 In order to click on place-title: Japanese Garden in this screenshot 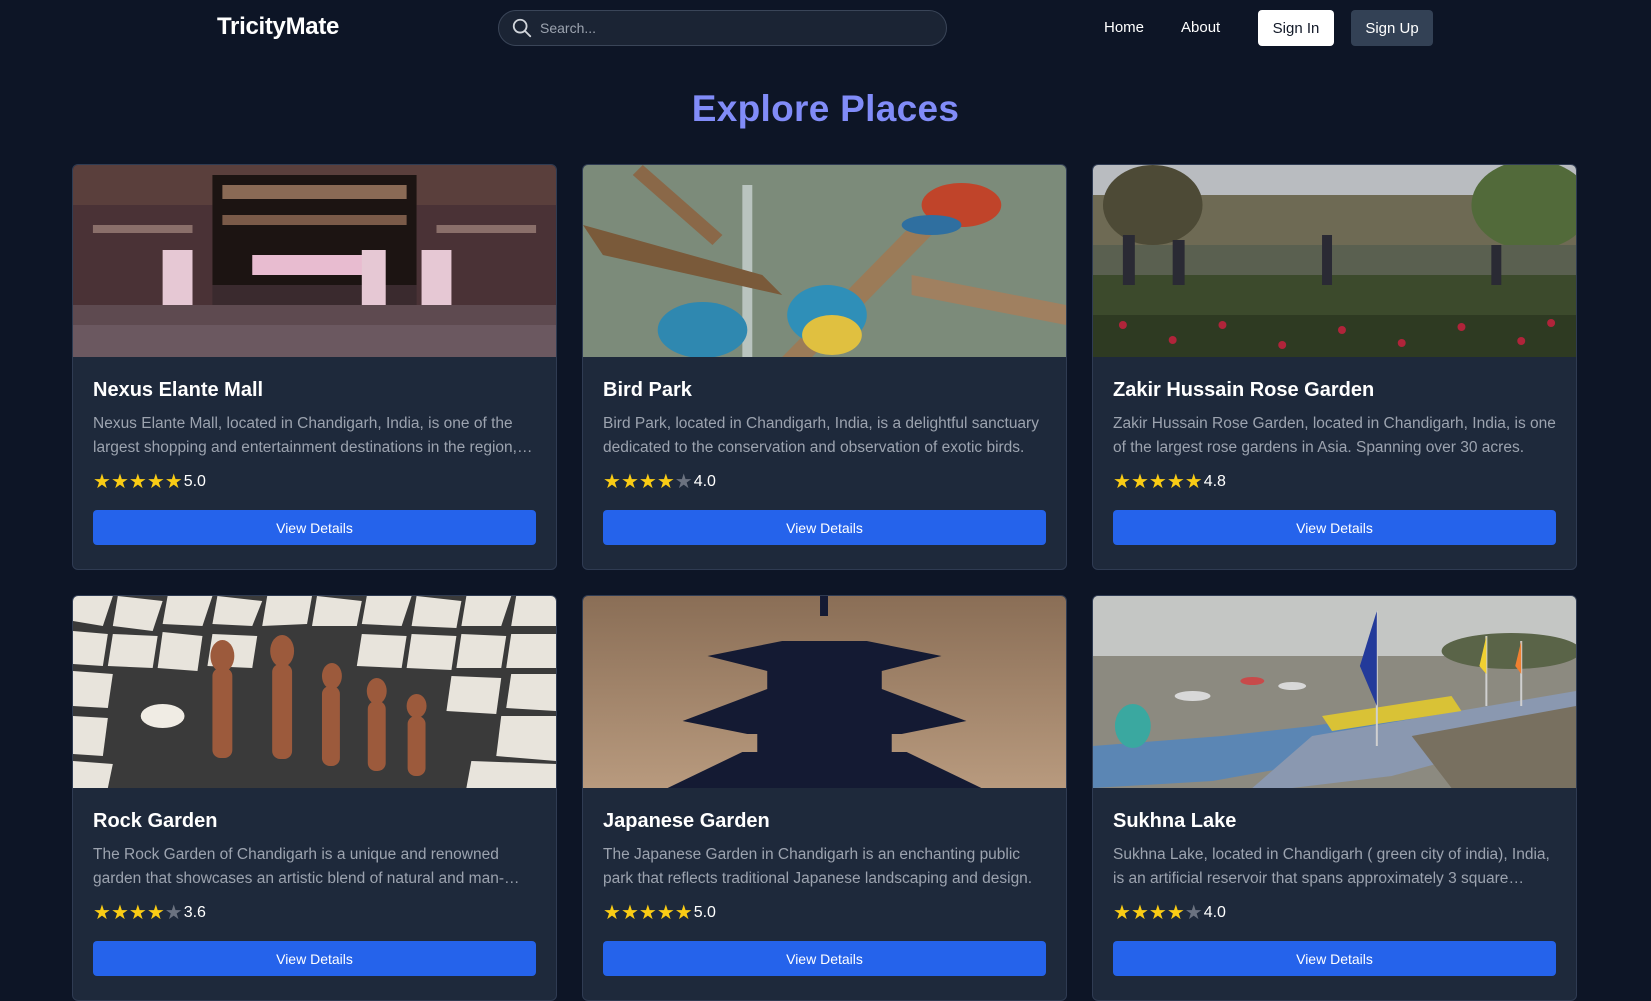, I will do `click(686, 821)`.